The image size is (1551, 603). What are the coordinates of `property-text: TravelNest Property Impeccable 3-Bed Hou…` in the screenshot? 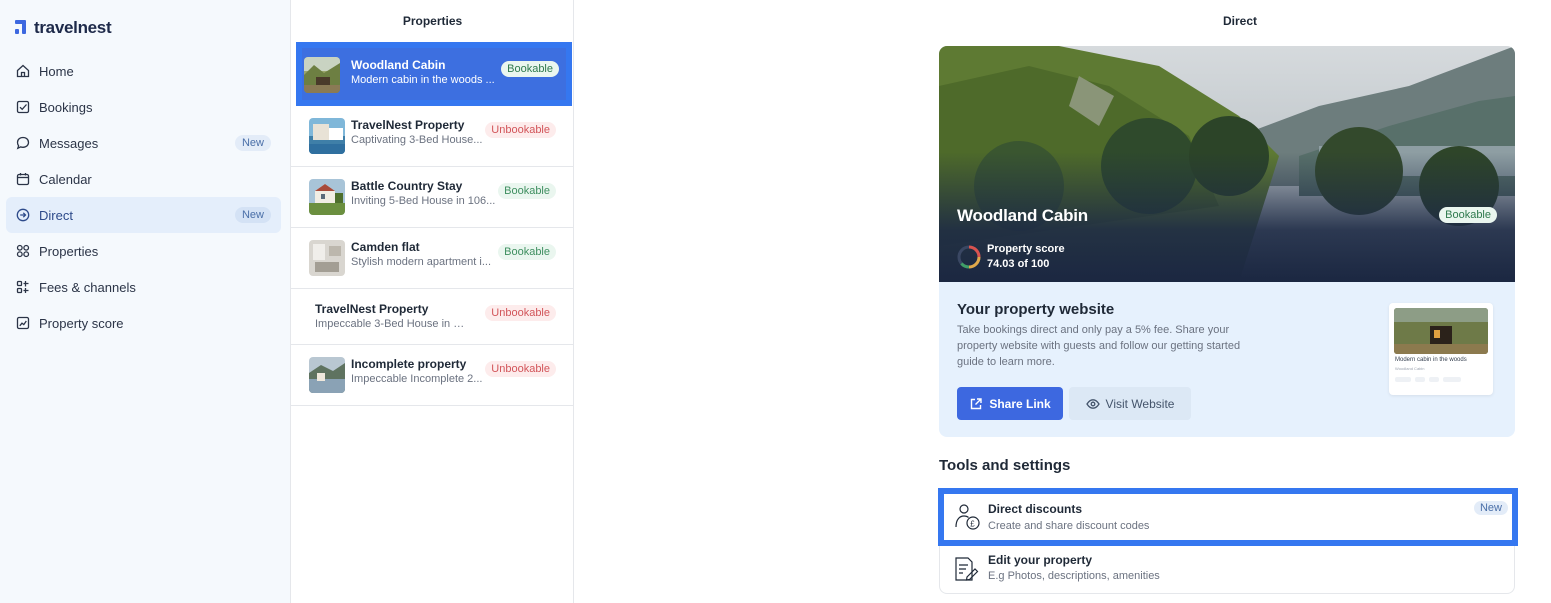 It's located at (390, 316).